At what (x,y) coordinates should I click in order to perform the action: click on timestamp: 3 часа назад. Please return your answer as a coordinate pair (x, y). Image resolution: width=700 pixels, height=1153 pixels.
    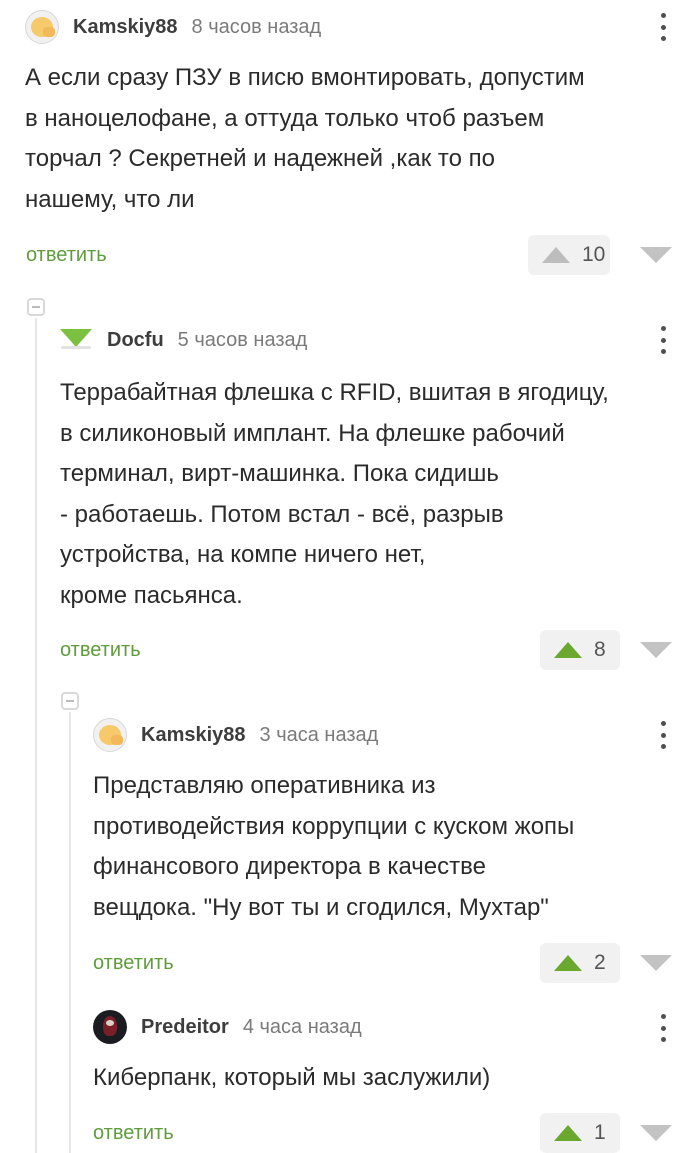
    Looking at the image, I should click on (319, 734).